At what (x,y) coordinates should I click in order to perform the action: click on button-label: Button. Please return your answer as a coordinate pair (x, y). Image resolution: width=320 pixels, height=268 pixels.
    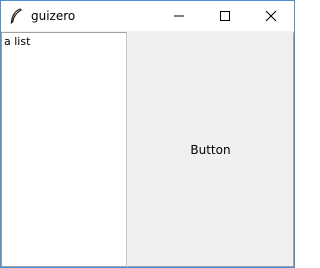
    Looking at the image, I should click on (210, 149).